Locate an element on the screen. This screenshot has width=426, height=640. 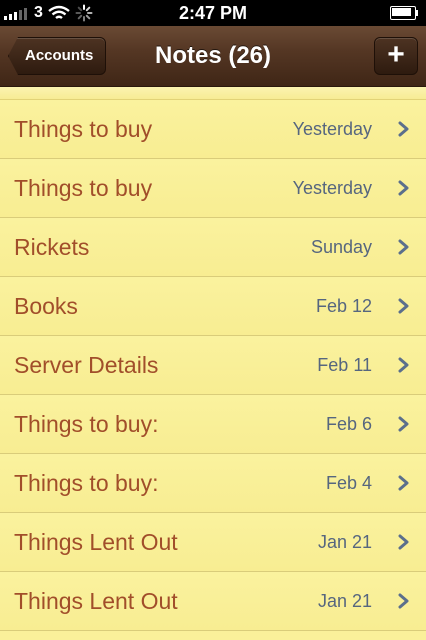
note-date: Feb 6 is located at coordinates (348, 424).